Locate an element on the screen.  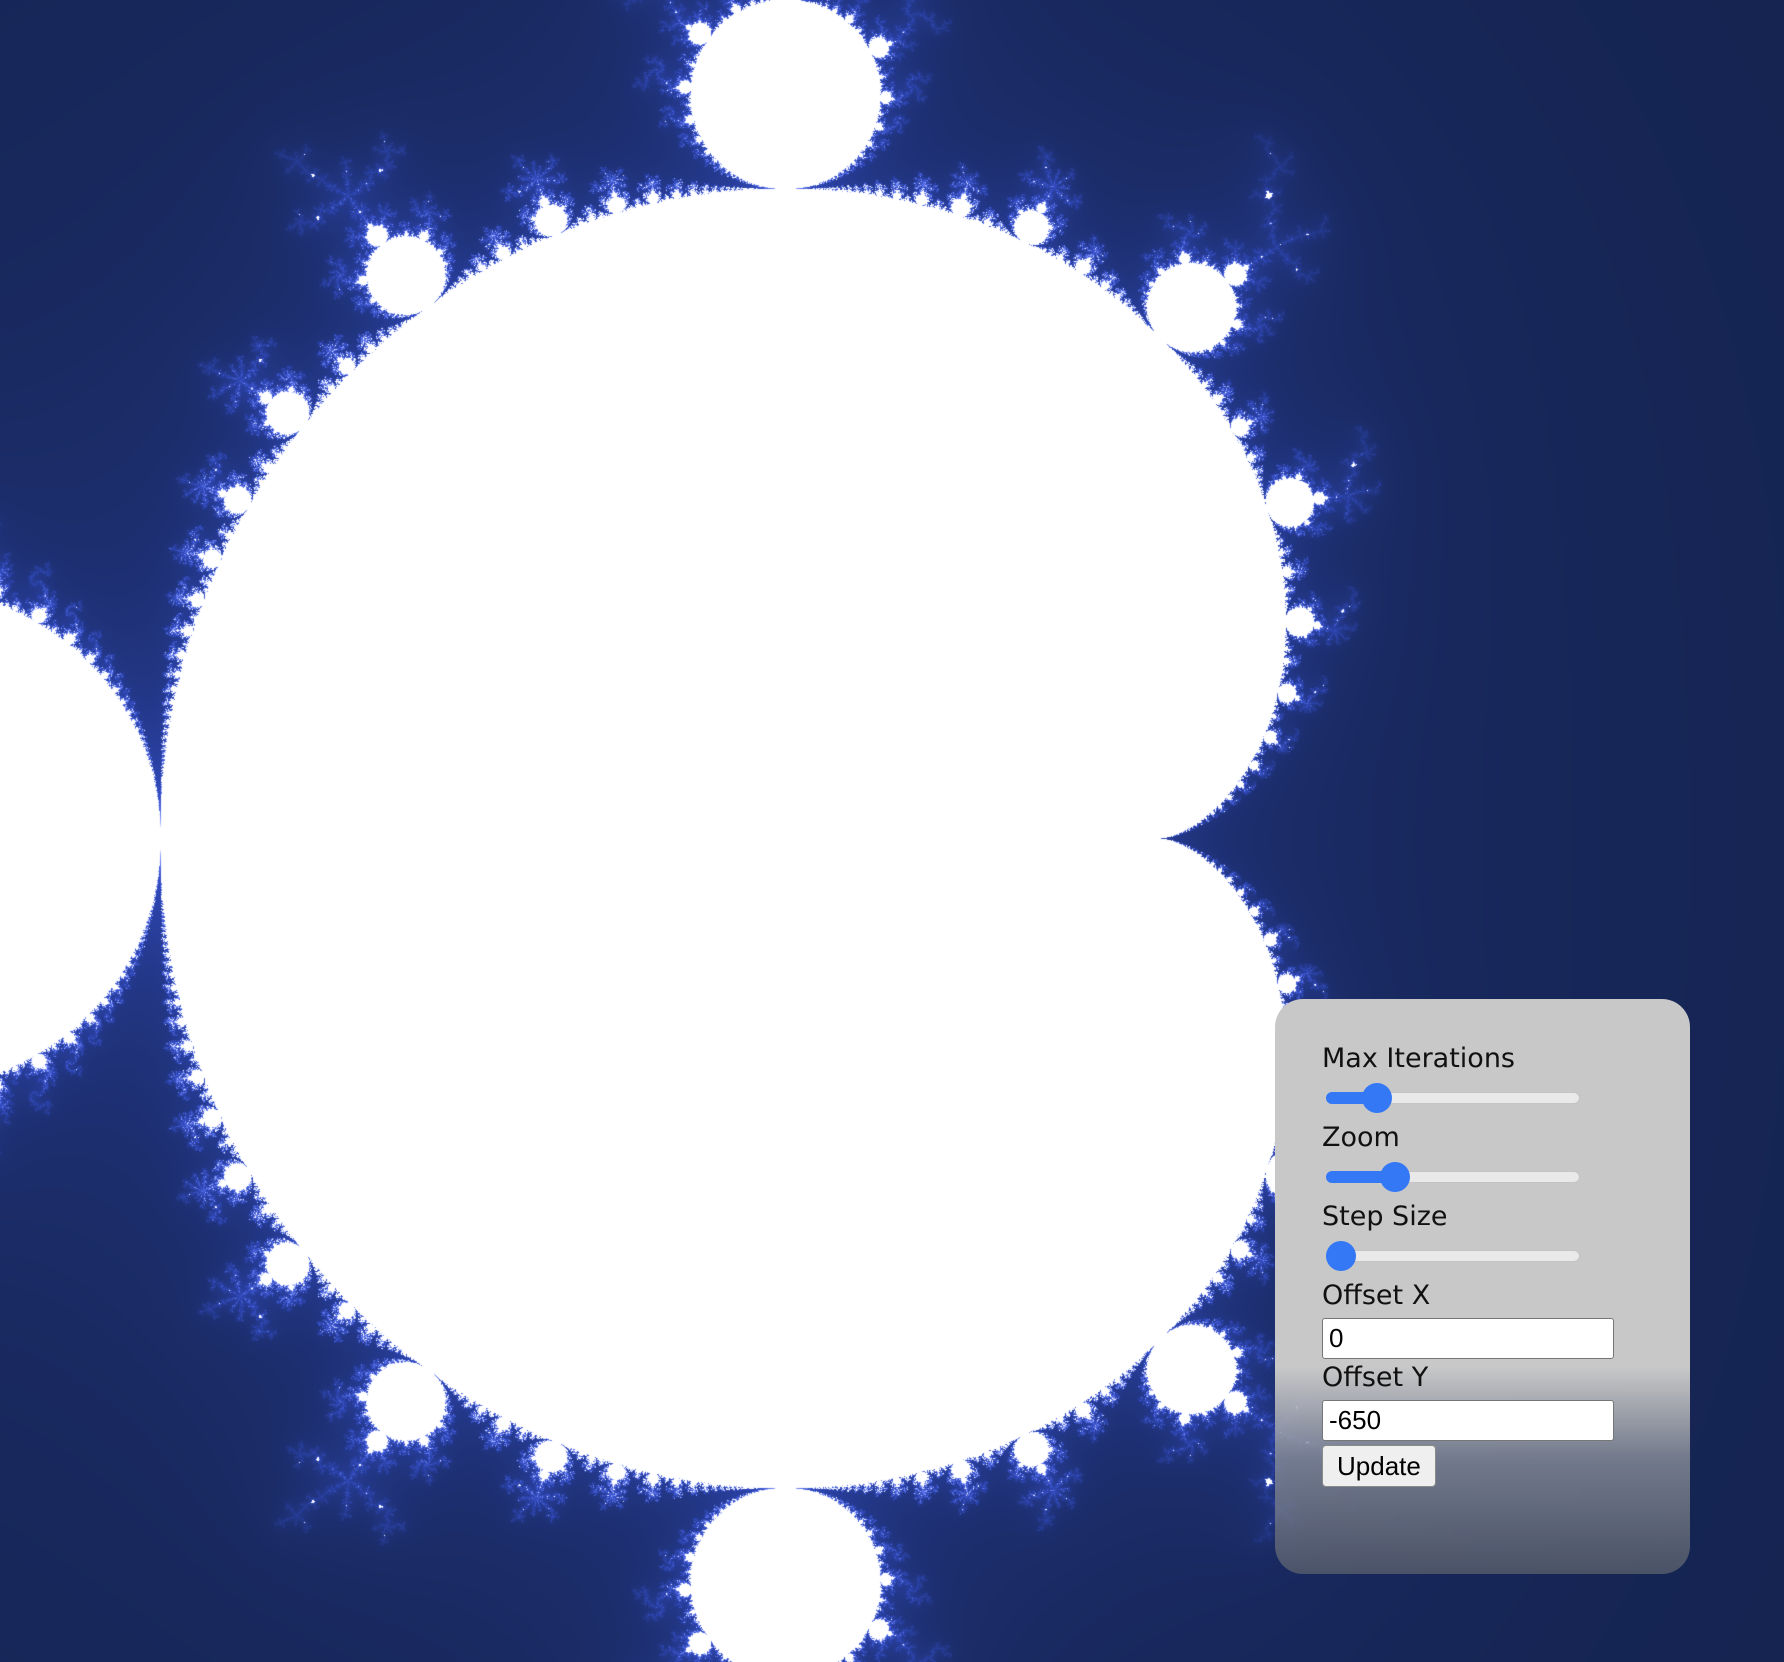
zoom-slider is located at coordinates (1451, 1177).